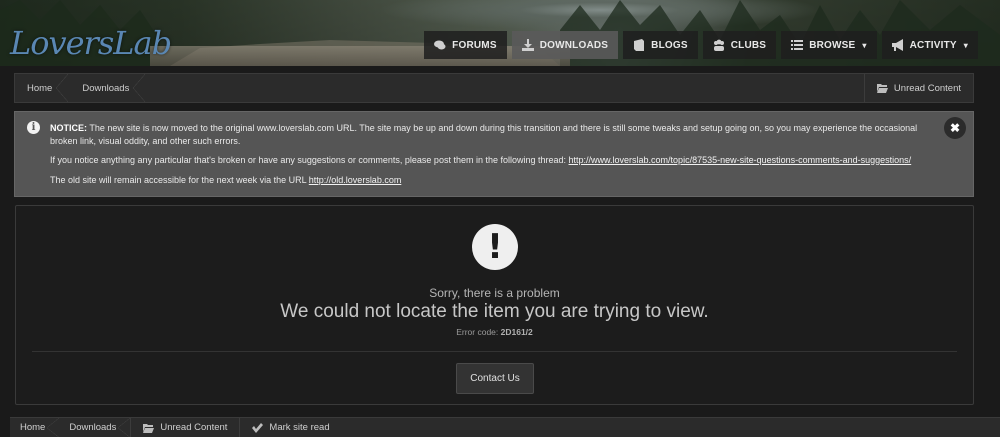 The width and height of the screenshot is (1000, 437). I want to click on error-code-value: 2D161/2, so click(516, 332).